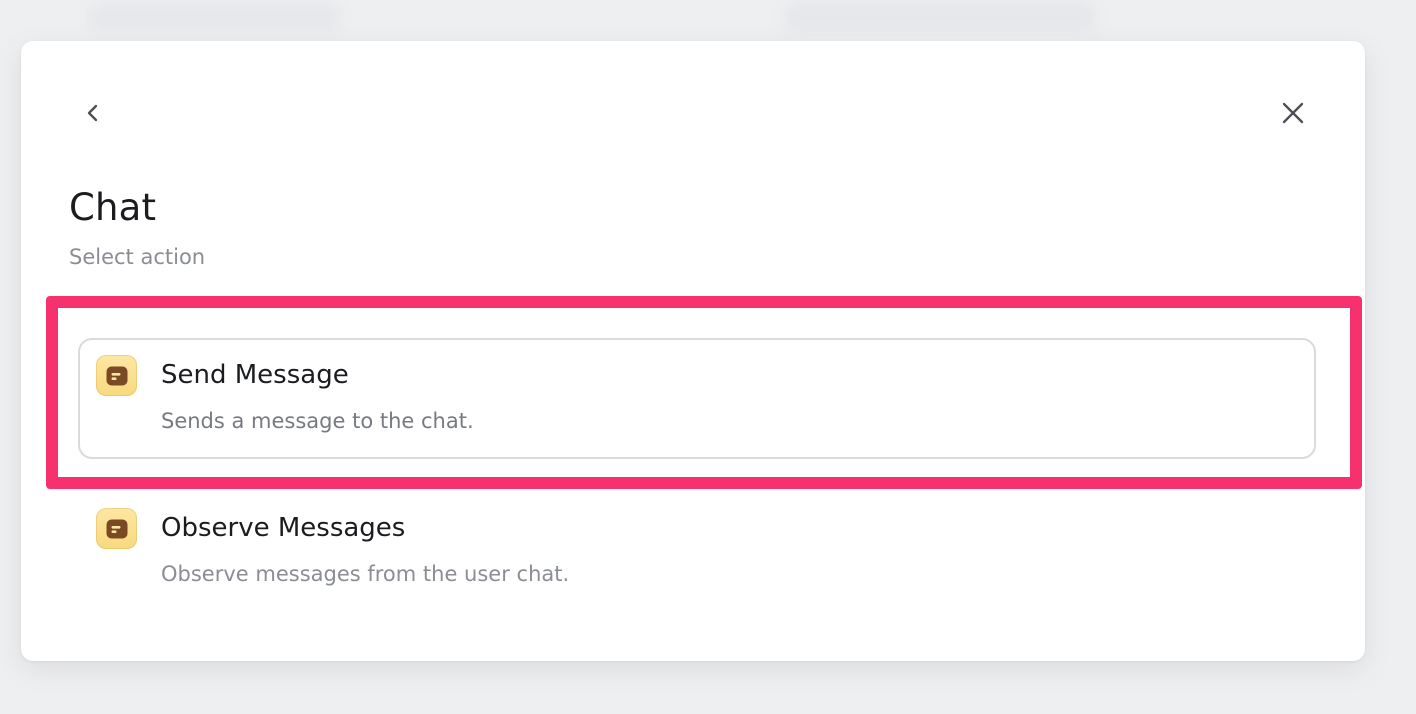  I want to click on close-icon, so click(1293, 113).